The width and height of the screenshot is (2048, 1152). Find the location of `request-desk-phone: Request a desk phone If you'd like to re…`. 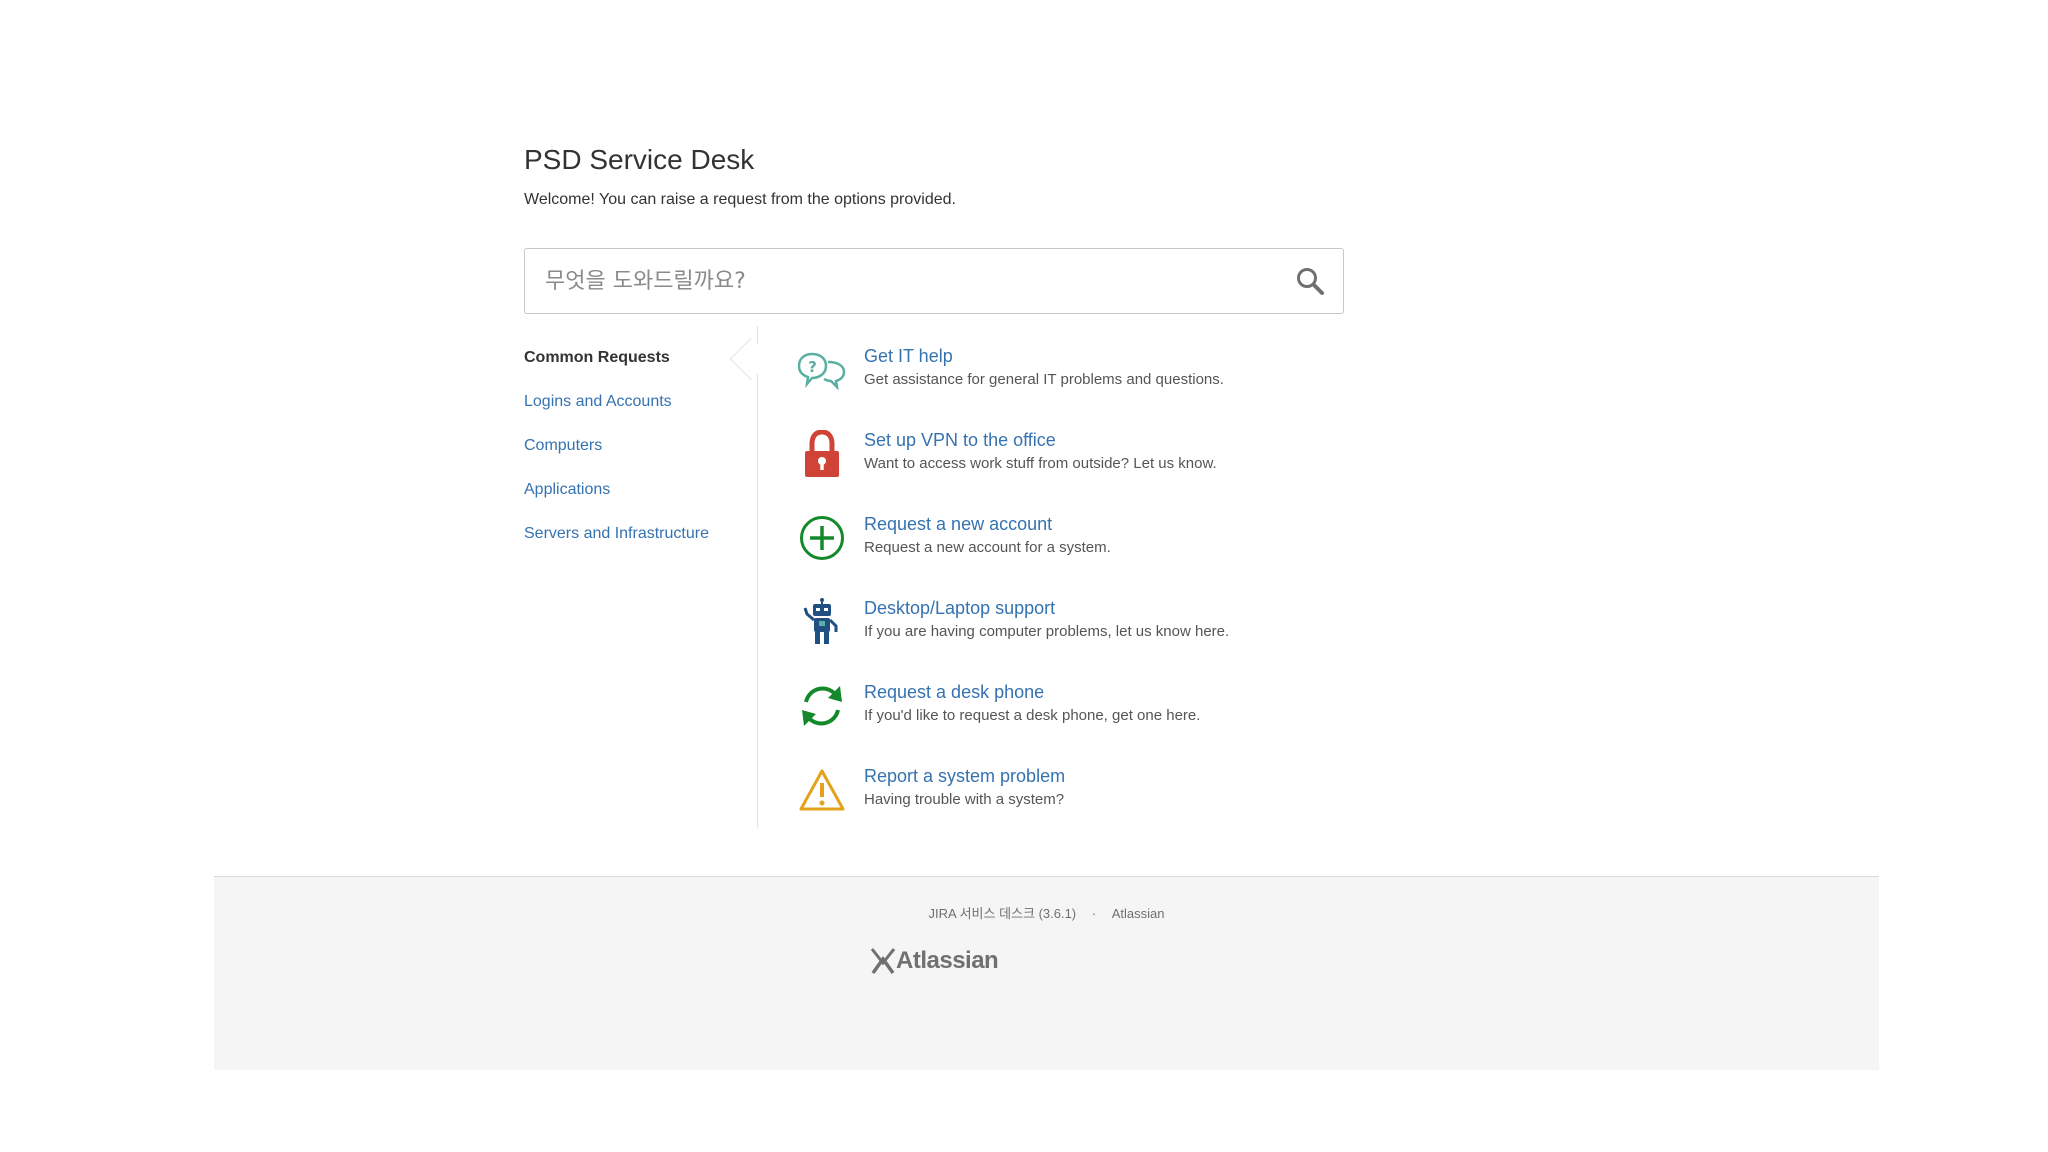

request-desk-phone: Request a desk phone If you'd like to re… is located at coordinates (1078, 722).